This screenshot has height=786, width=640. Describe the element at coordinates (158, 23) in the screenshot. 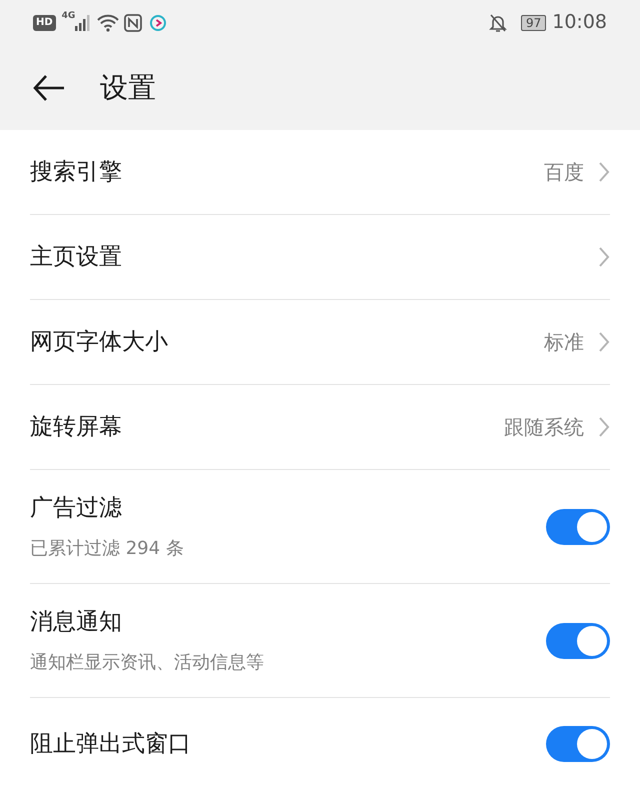

I see `play-icon` at that location.